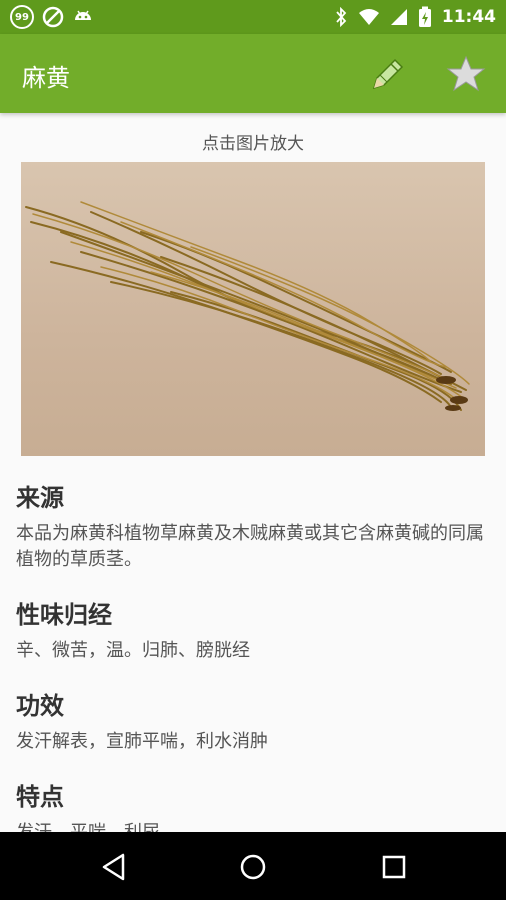  I want to click on notification-99-icon: 99, so click(22, 17).